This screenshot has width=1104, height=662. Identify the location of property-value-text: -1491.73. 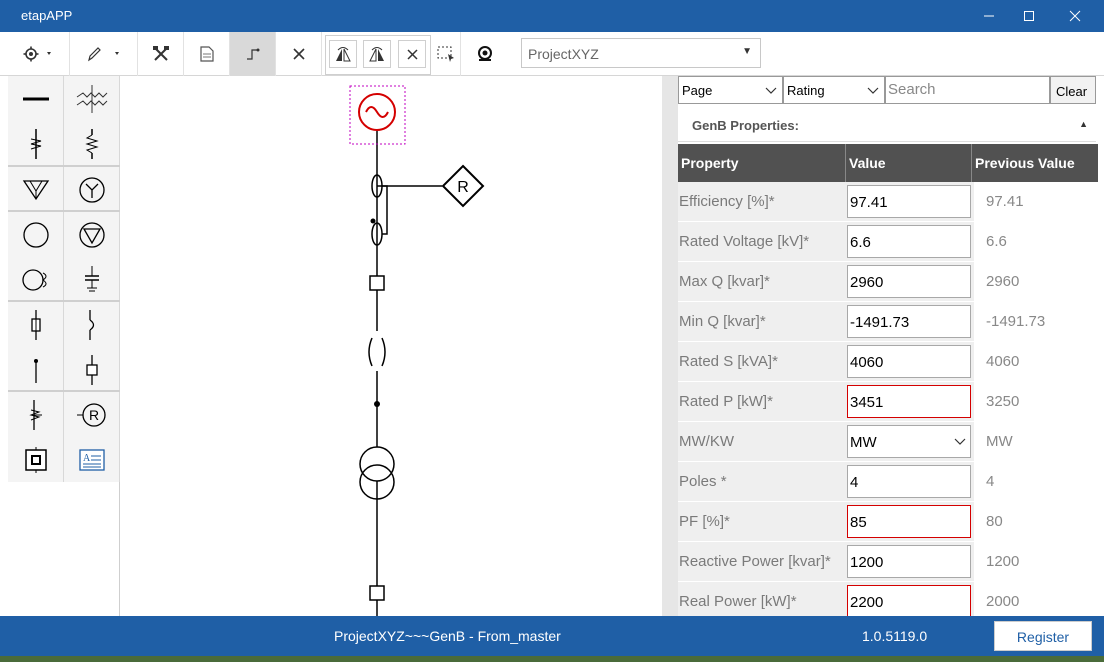
(880, 322).